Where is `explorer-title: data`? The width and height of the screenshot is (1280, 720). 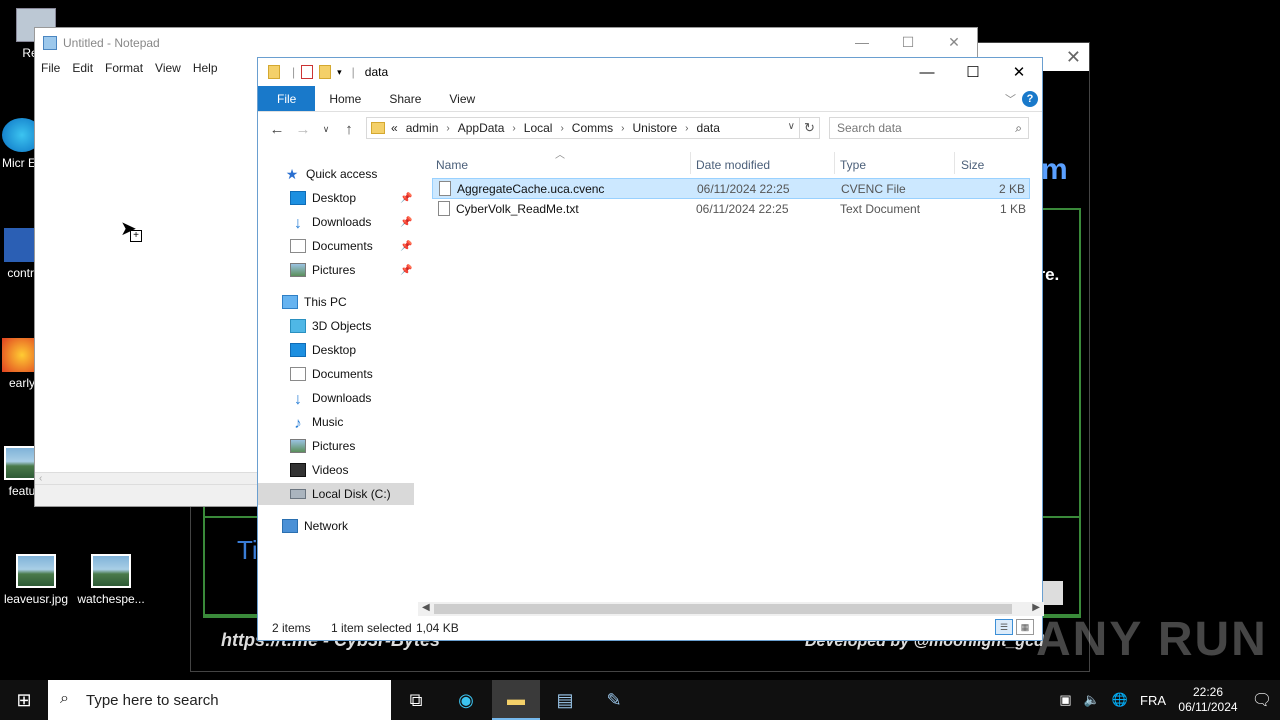 explorer-title: data is located at coordinates (376, 72).